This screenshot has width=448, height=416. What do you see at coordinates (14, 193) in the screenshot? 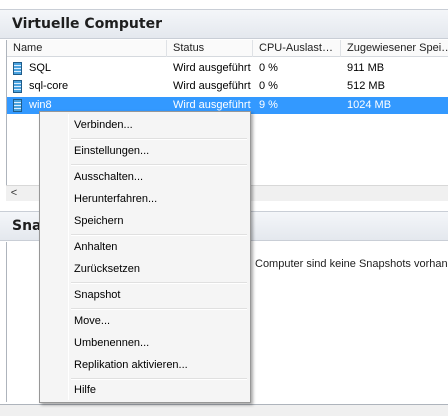
I see `chevron-left-icon: <` at bounding box center [14, 193].